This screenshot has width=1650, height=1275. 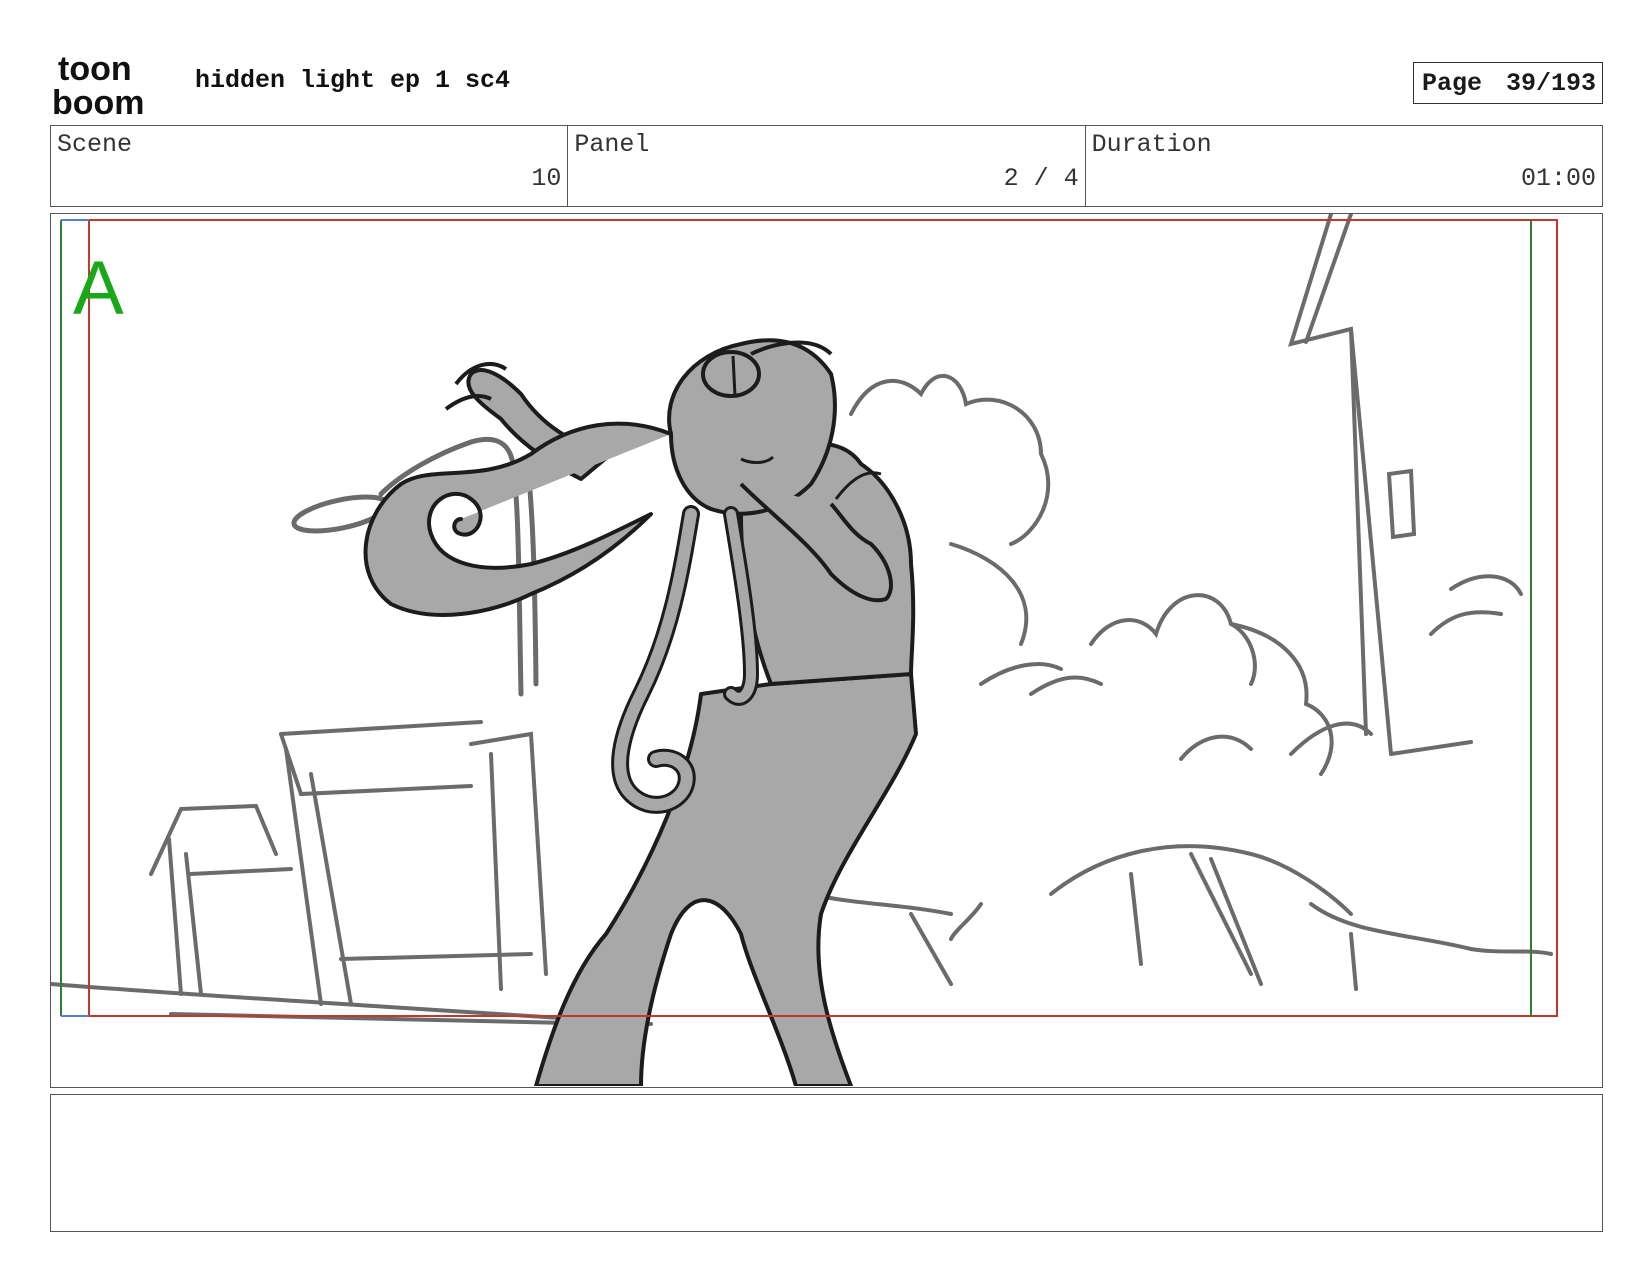 What do you see at coordinates (612, 144) in the screenshot?
I see `panel-label: Panel` at bounding box center [612, 144].